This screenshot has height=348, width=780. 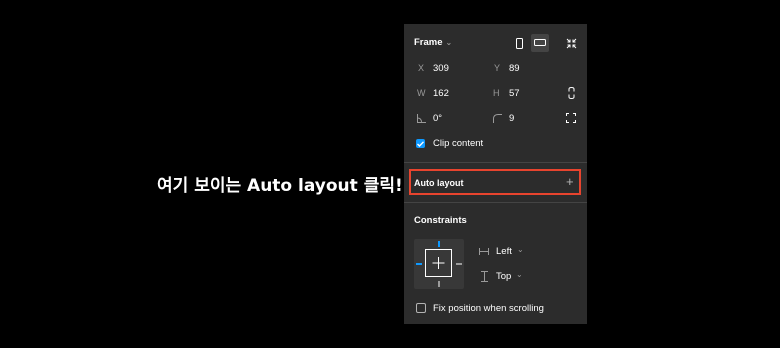 What do you see at coordinates (512, 118) in the screenshot?
I see `corner-radius-value: 9` at bounding box center [512, 118].